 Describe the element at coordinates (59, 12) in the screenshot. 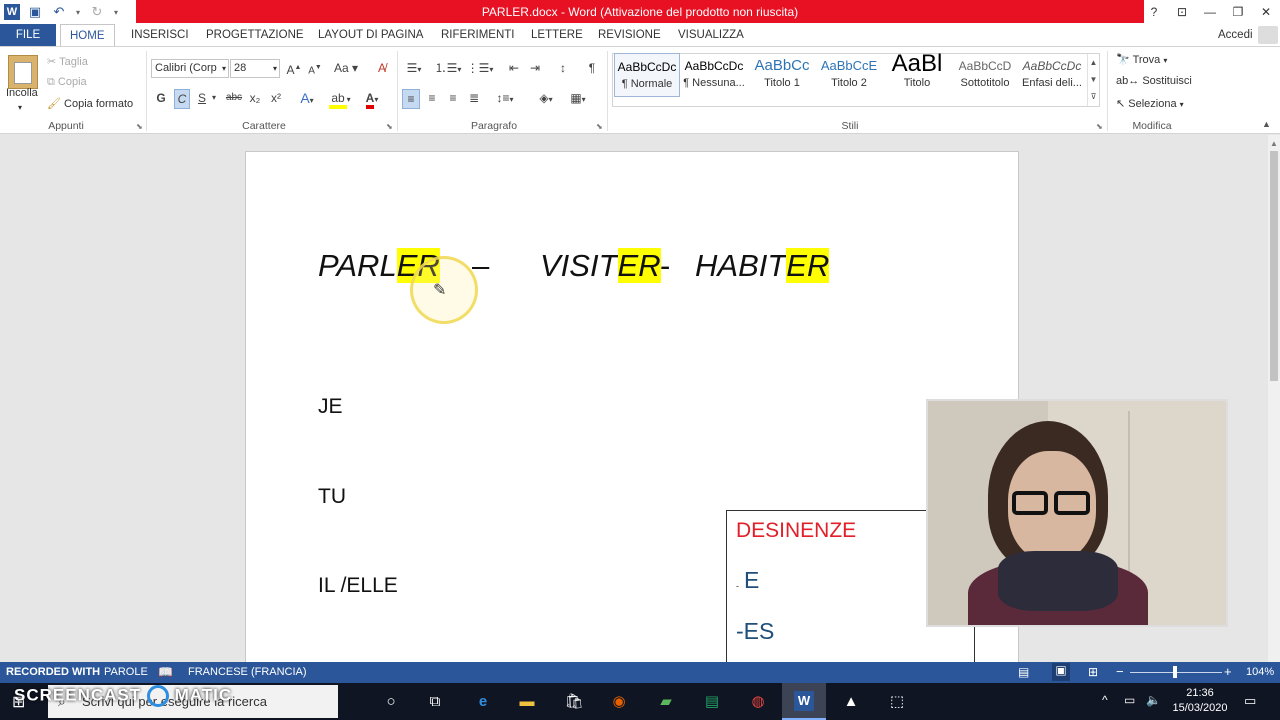

I see `undo-icon: ↶` at that location.